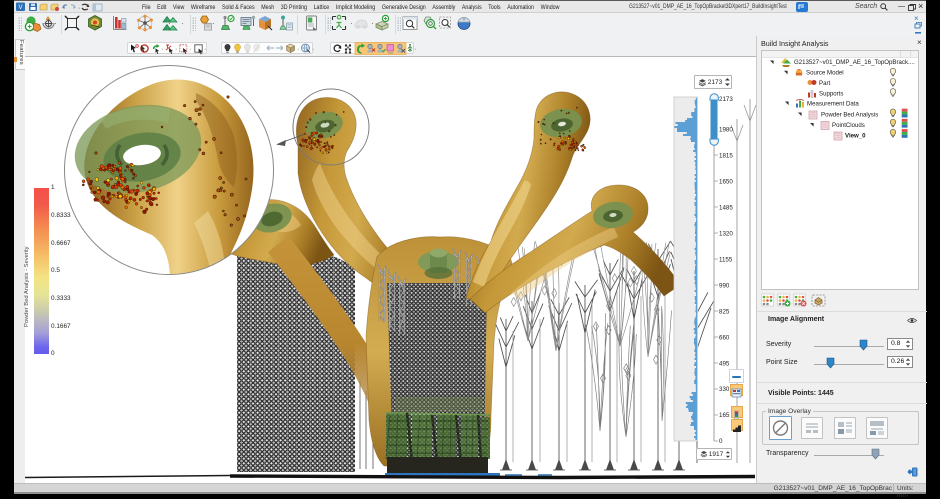  I want to click on svg-text: 330, so click(724, 389).